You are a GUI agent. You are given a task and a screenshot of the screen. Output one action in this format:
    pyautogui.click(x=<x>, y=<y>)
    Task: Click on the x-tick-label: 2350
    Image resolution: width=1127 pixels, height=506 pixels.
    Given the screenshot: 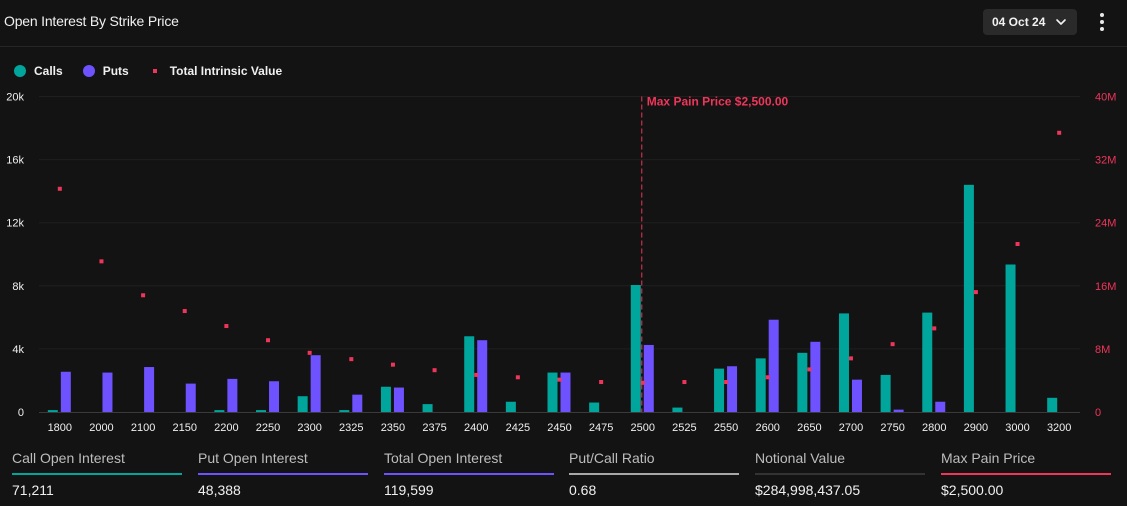 What is the action you would take?
    pyautogui.click(x=393, y=428)
    